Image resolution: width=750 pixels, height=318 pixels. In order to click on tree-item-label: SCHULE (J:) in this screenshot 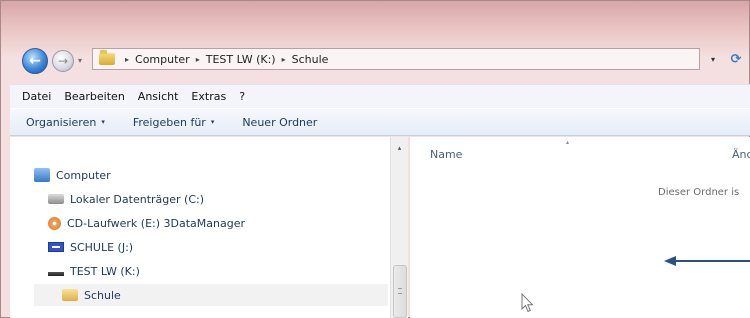, I will do `click(102, 247)`.